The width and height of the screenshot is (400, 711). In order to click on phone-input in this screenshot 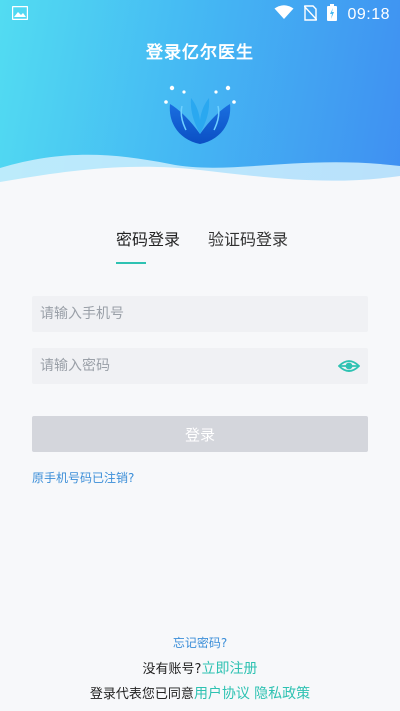, I will do `click(200, 314)`.